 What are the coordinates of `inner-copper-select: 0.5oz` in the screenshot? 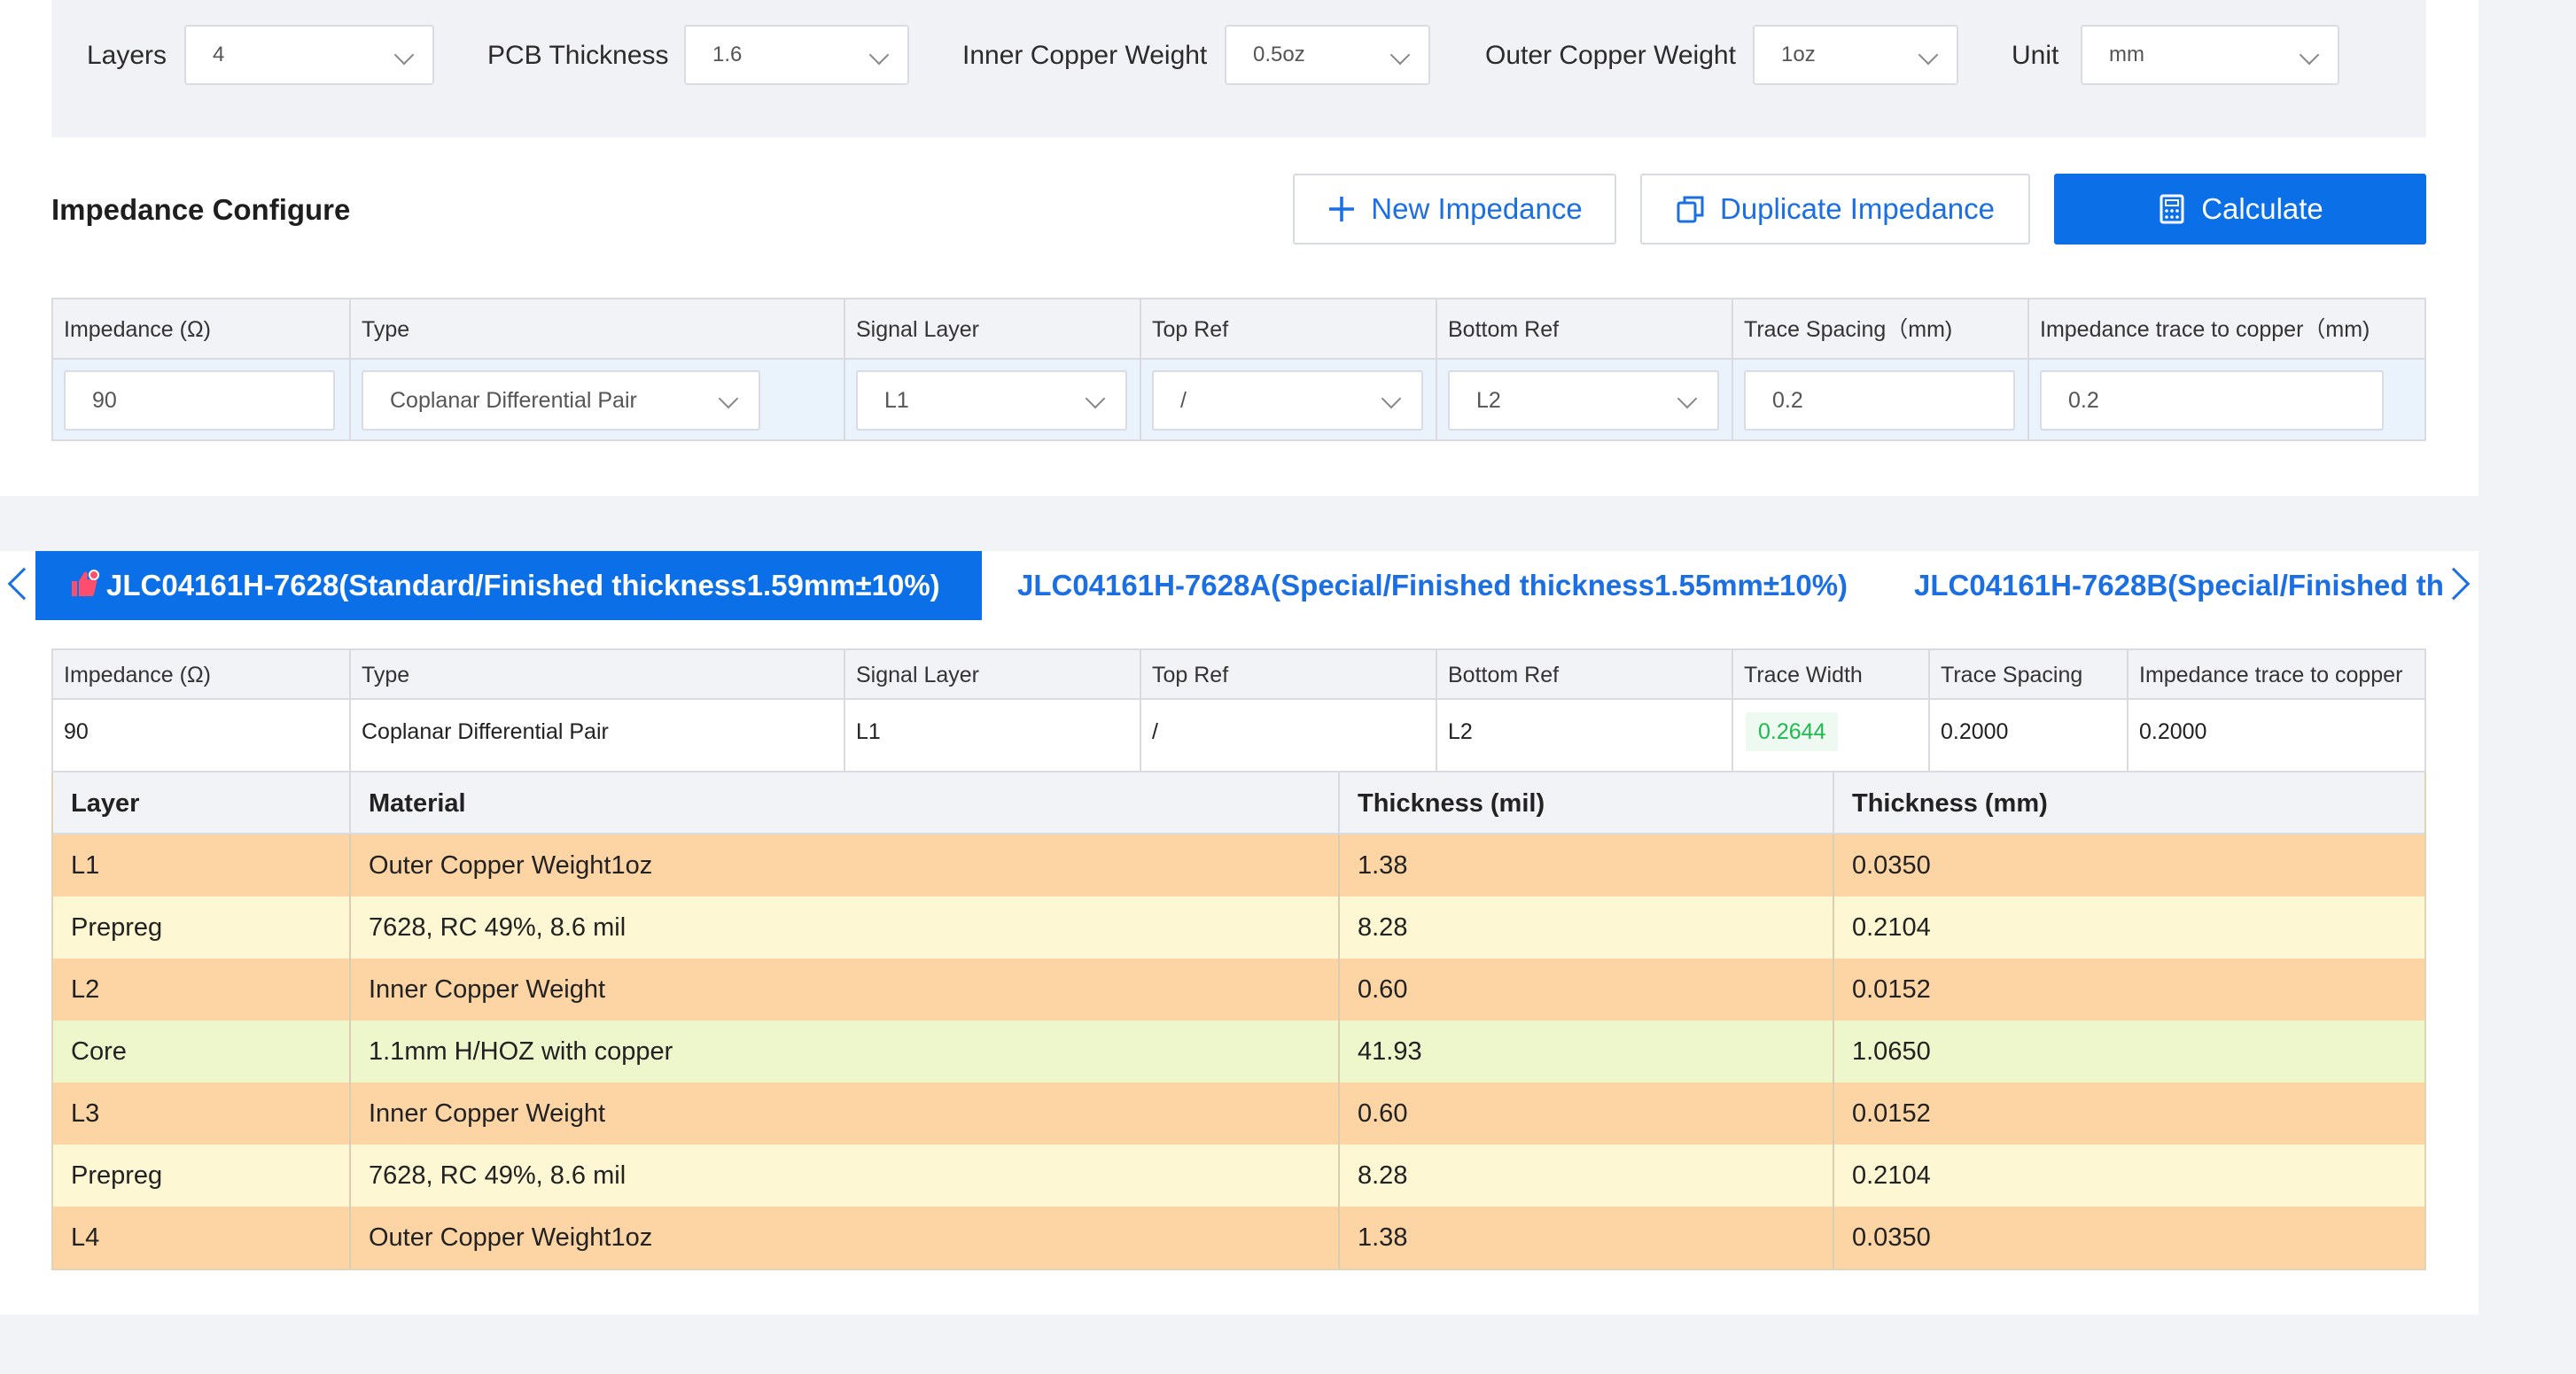 It's located at (1328, 55).